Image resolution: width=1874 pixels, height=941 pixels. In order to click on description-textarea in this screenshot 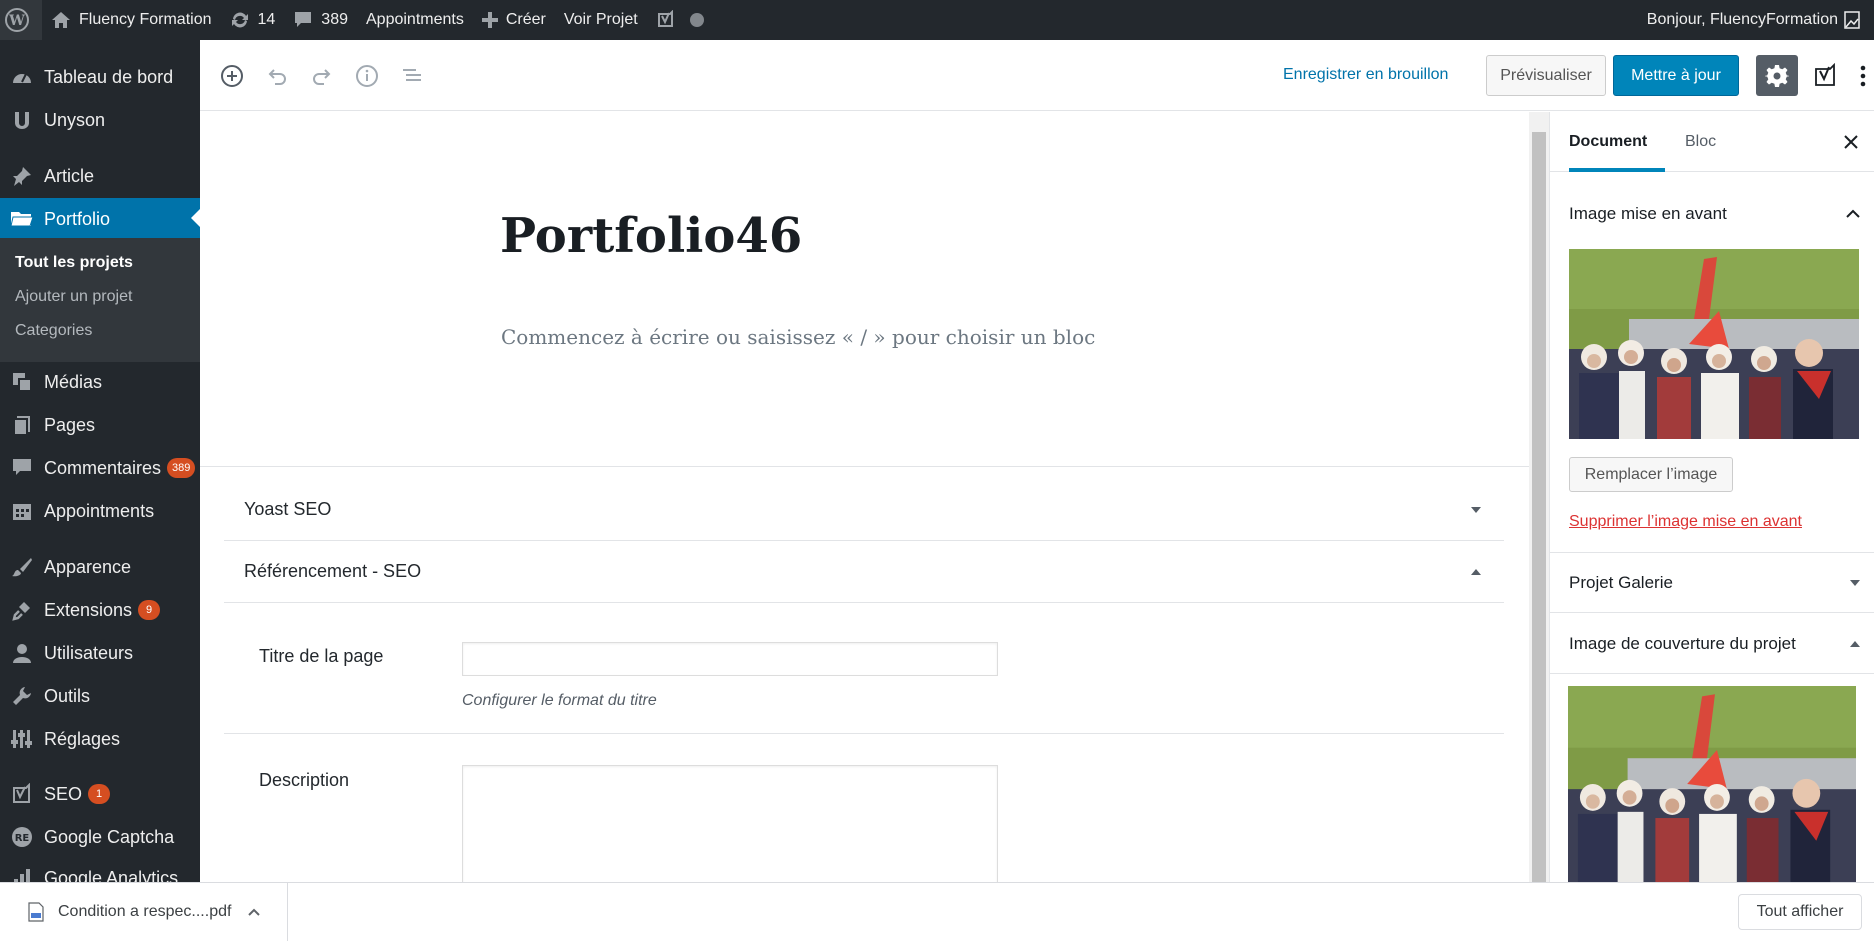, I will do `click(730, 823)`.